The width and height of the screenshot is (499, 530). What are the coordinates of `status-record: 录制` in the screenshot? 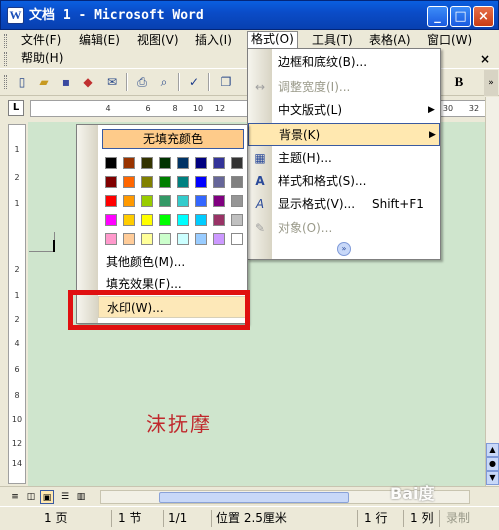 It's located at (470, 518).